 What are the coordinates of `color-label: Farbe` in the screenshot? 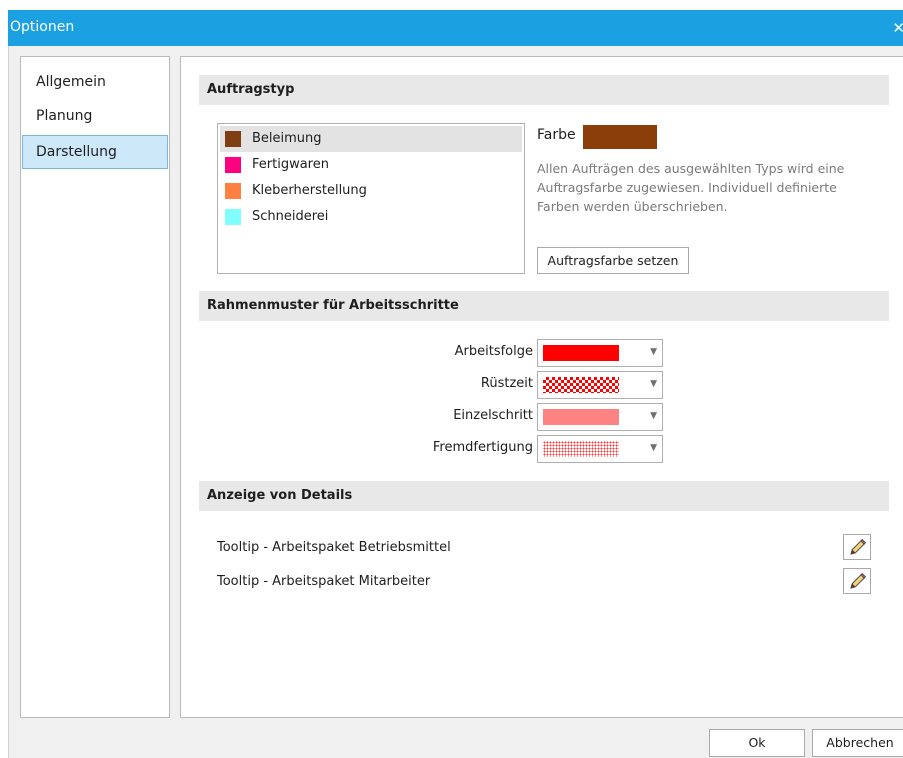 It's located at (556, 135).